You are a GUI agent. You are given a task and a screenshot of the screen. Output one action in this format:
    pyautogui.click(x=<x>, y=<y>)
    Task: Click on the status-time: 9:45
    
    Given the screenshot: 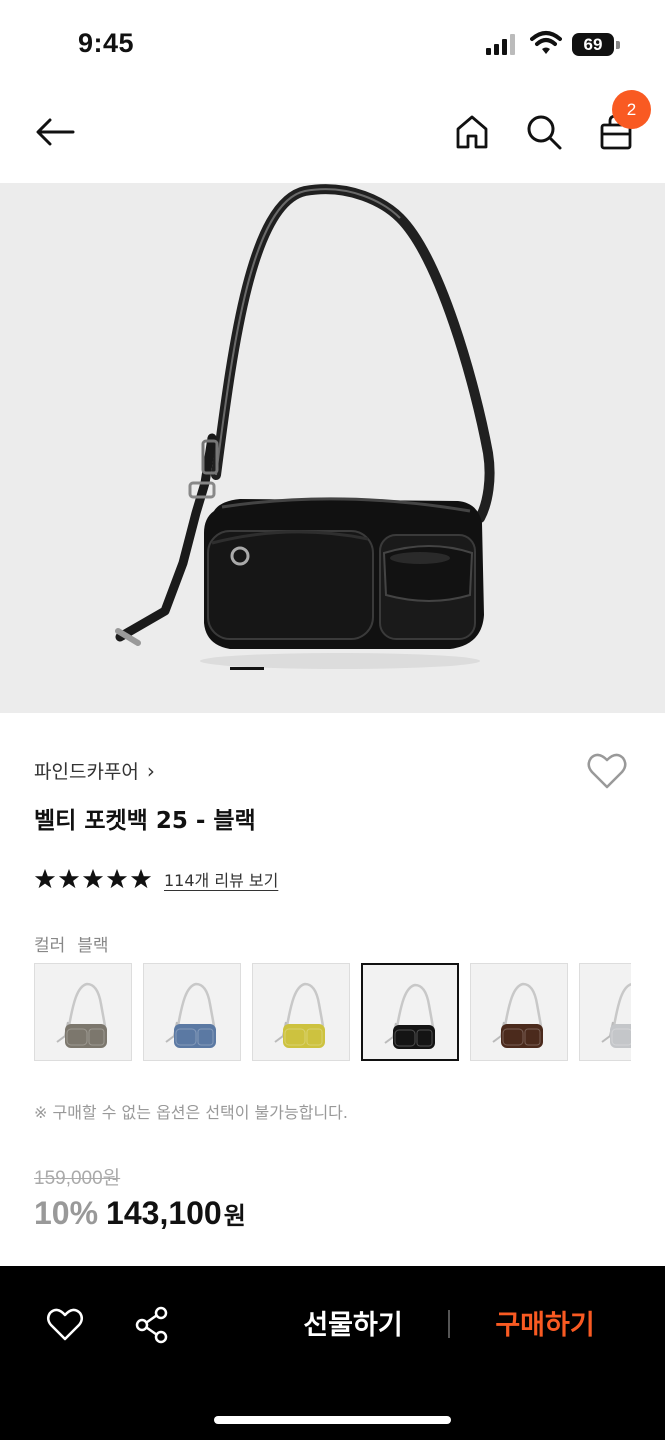 What is the action you would take?
    pyautogui.click(x=106, y=43)
    